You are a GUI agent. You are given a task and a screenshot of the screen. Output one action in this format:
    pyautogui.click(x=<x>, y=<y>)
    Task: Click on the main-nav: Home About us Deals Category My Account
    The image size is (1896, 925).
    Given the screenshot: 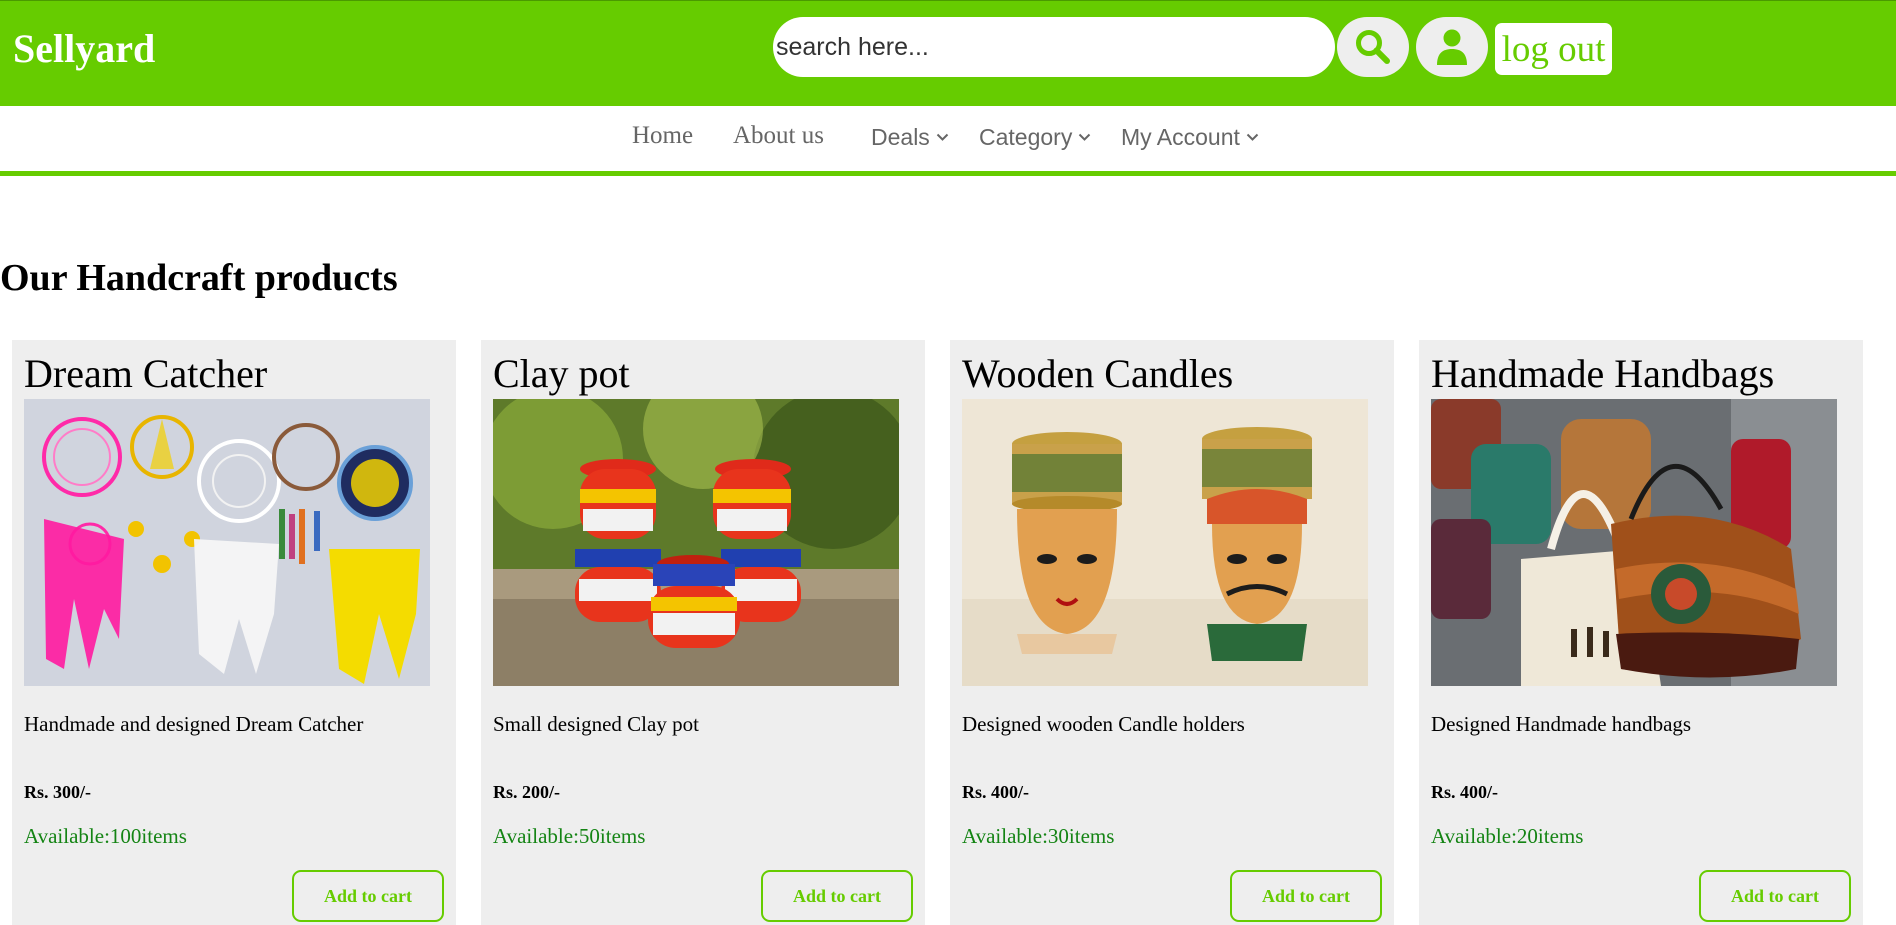 What is the action you would take?
    pyautogui.click(x=948, y=141)
    